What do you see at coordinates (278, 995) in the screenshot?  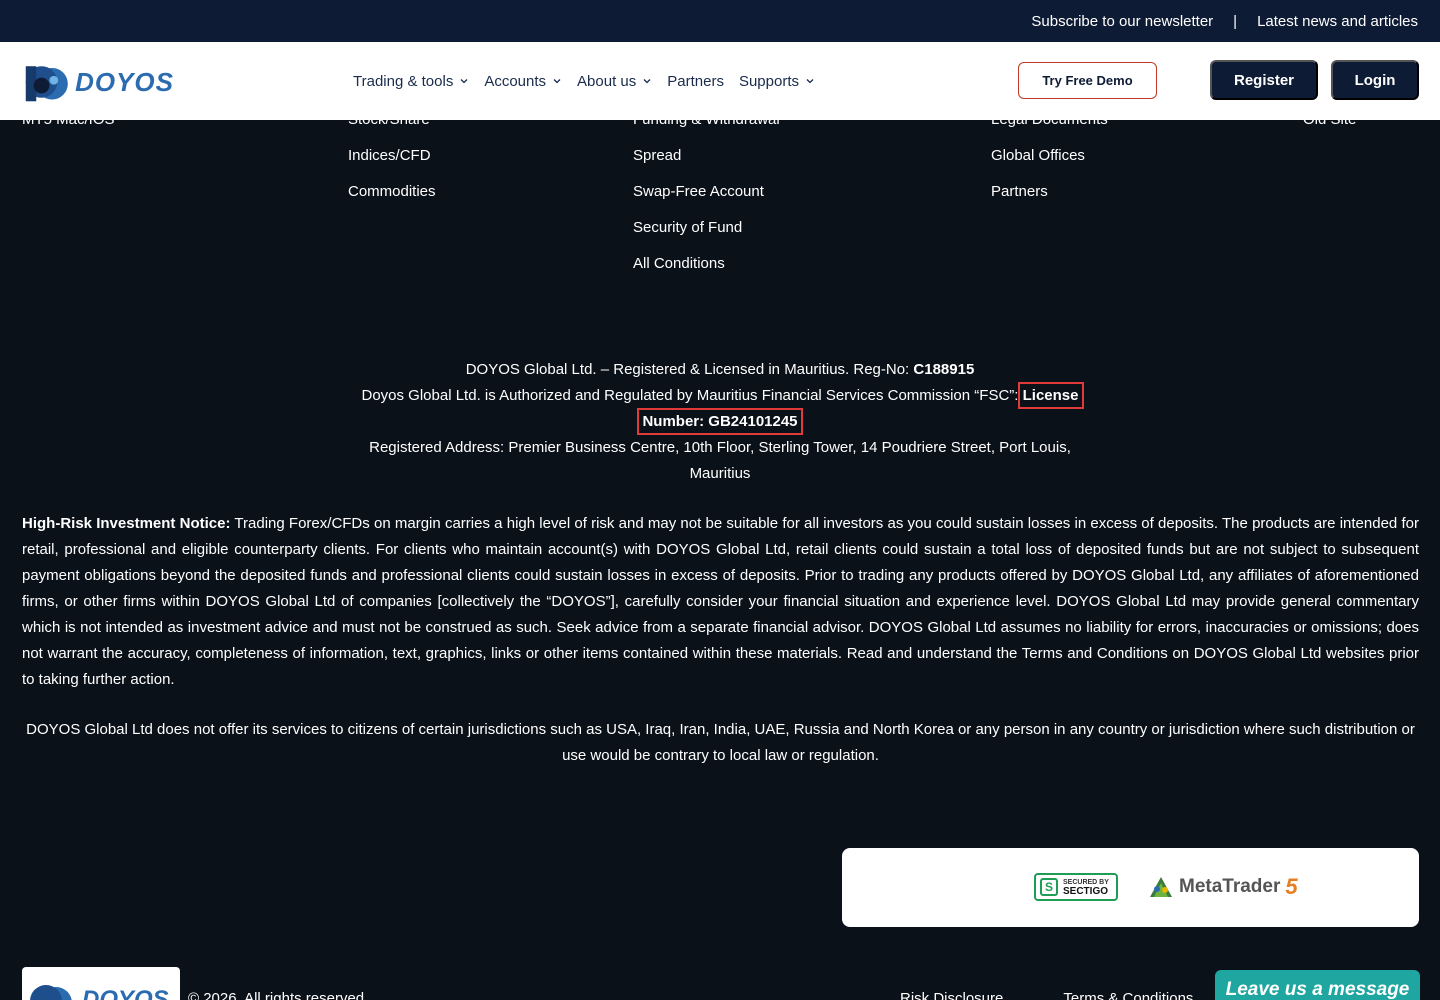 I see `copyright-text: © 2026. All rights reserved.` at bounding box center [278, 995].